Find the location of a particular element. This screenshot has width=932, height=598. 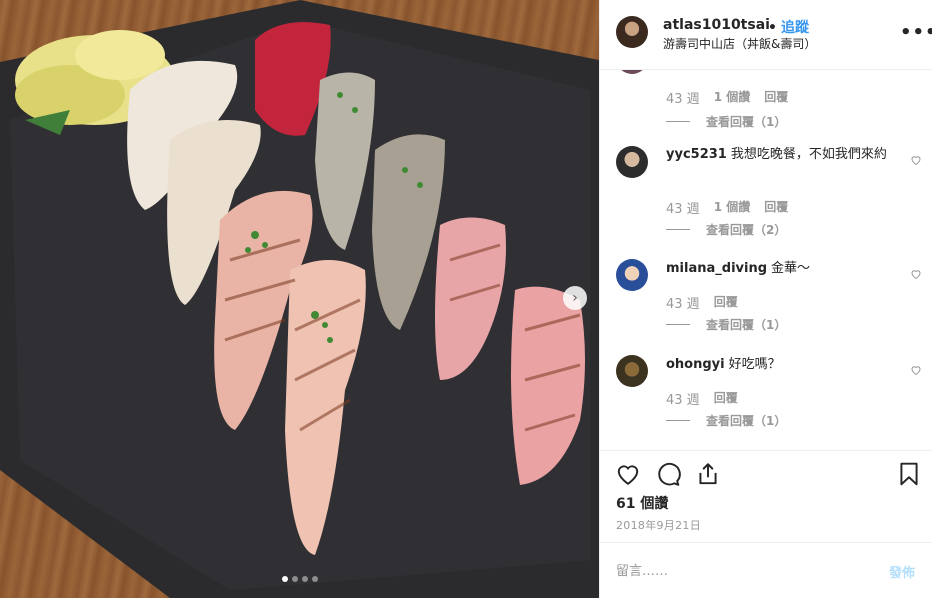

comment-body: 金華～ is located at coordinates (791, 268).